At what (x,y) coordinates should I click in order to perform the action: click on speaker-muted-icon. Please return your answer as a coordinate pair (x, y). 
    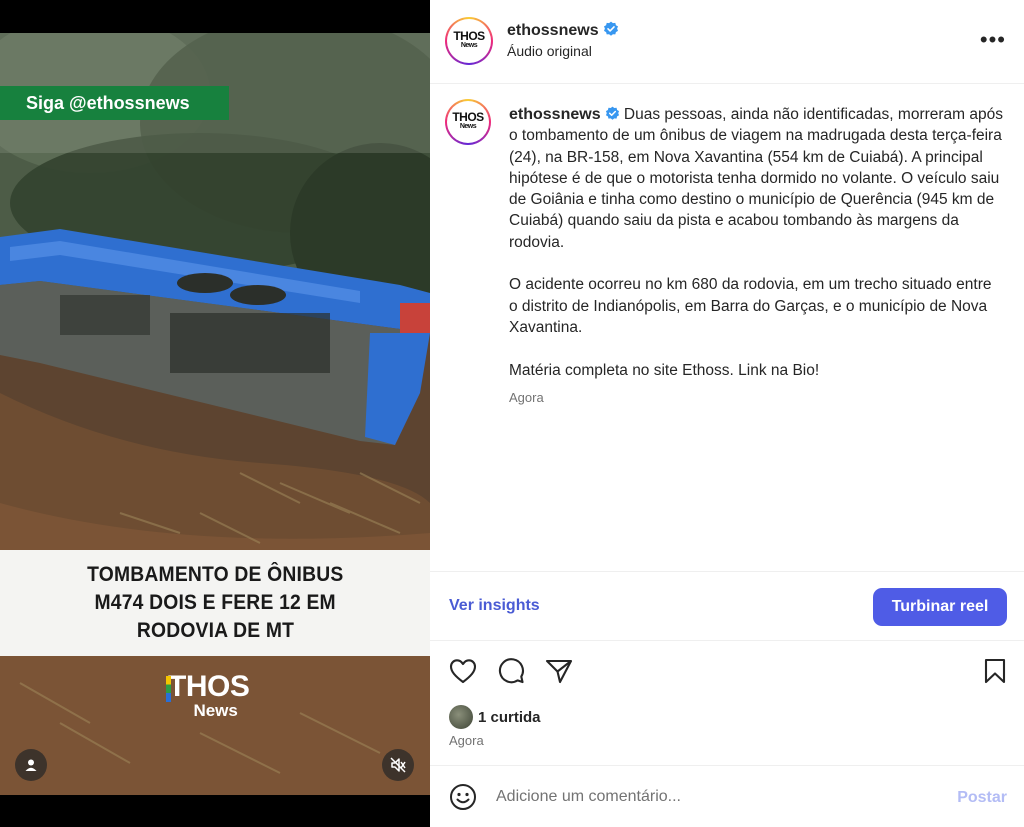
    Looking at the image, I should click on (398, 765).